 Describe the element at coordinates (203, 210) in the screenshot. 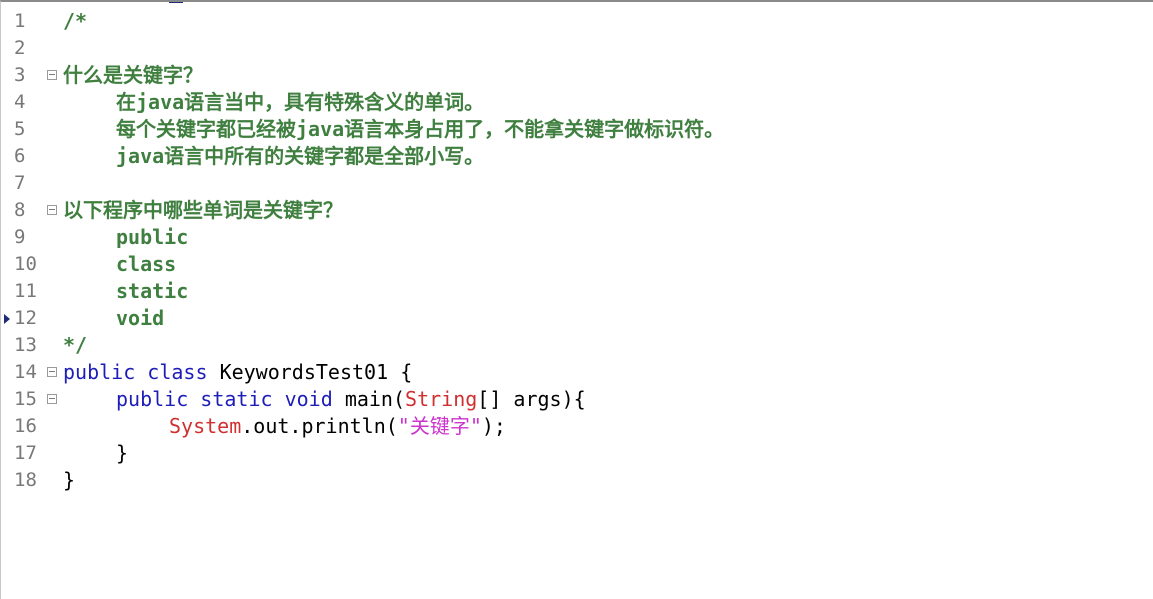

I see `comment-heading-2: 以下程序中哪些单词是关键字？` at that location.